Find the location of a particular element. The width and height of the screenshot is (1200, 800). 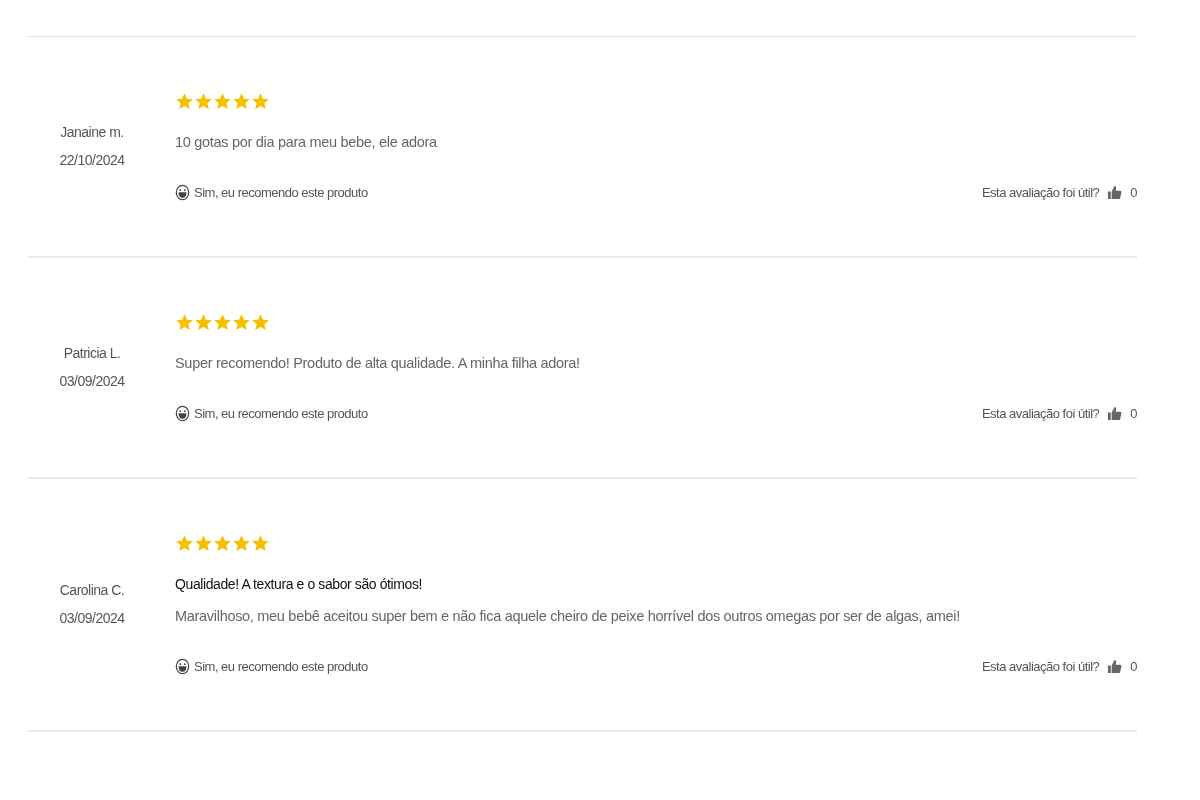

review-title: Qualidade! A textura e o sabor são ótimos! is located at coordinates (299, 584).